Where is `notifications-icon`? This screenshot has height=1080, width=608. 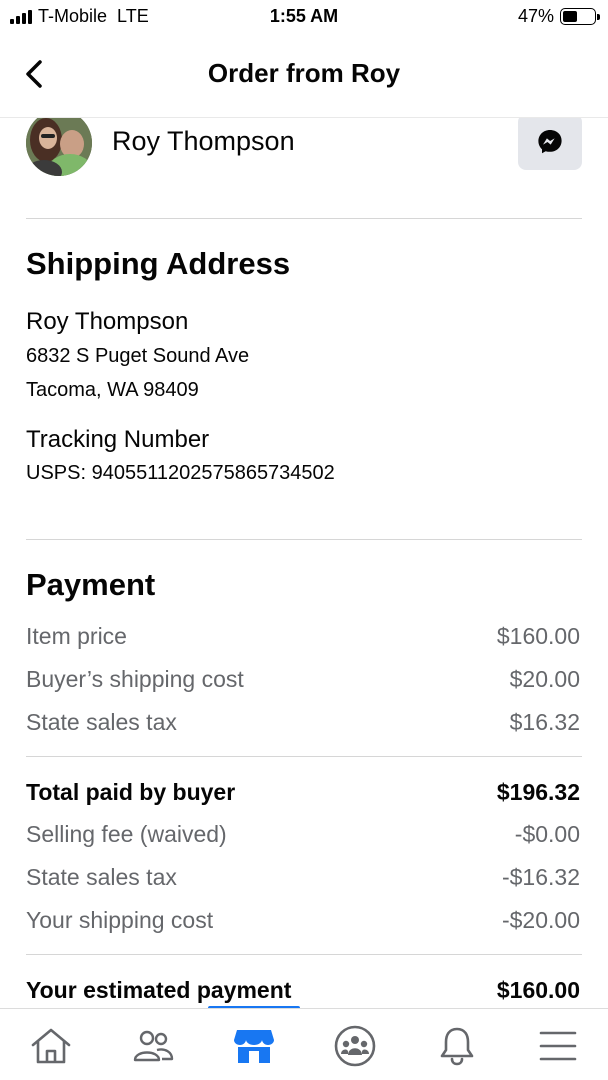 notifications-icon is located at coordinates (457, 1046).